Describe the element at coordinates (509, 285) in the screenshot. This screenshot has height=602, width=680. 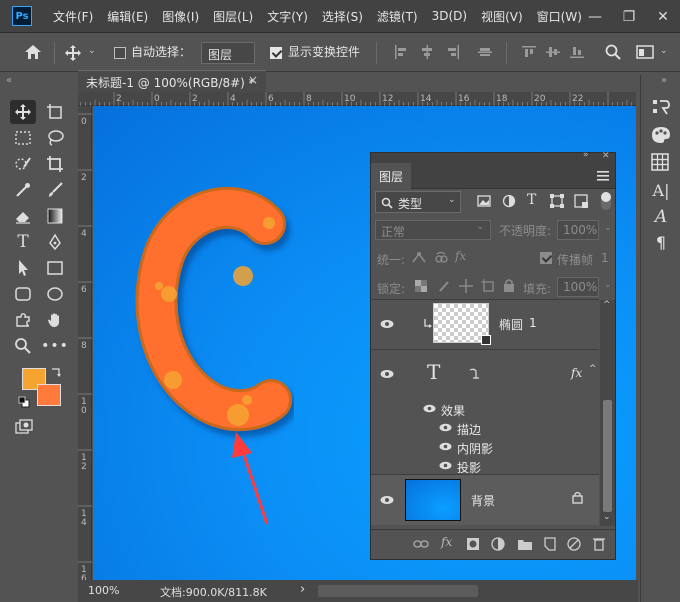
I see `lock-all-icon` at that location.